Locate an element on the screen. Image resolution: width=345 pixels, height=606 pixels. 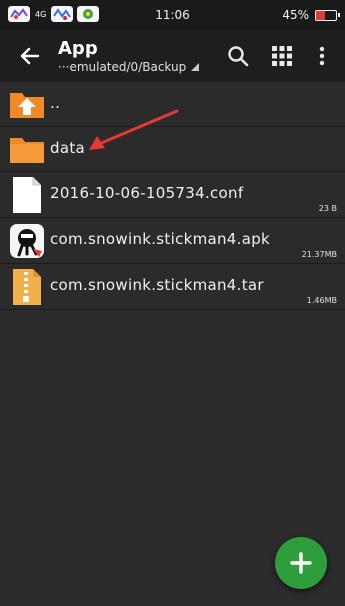
add-button is located at coordinates (301, 563).